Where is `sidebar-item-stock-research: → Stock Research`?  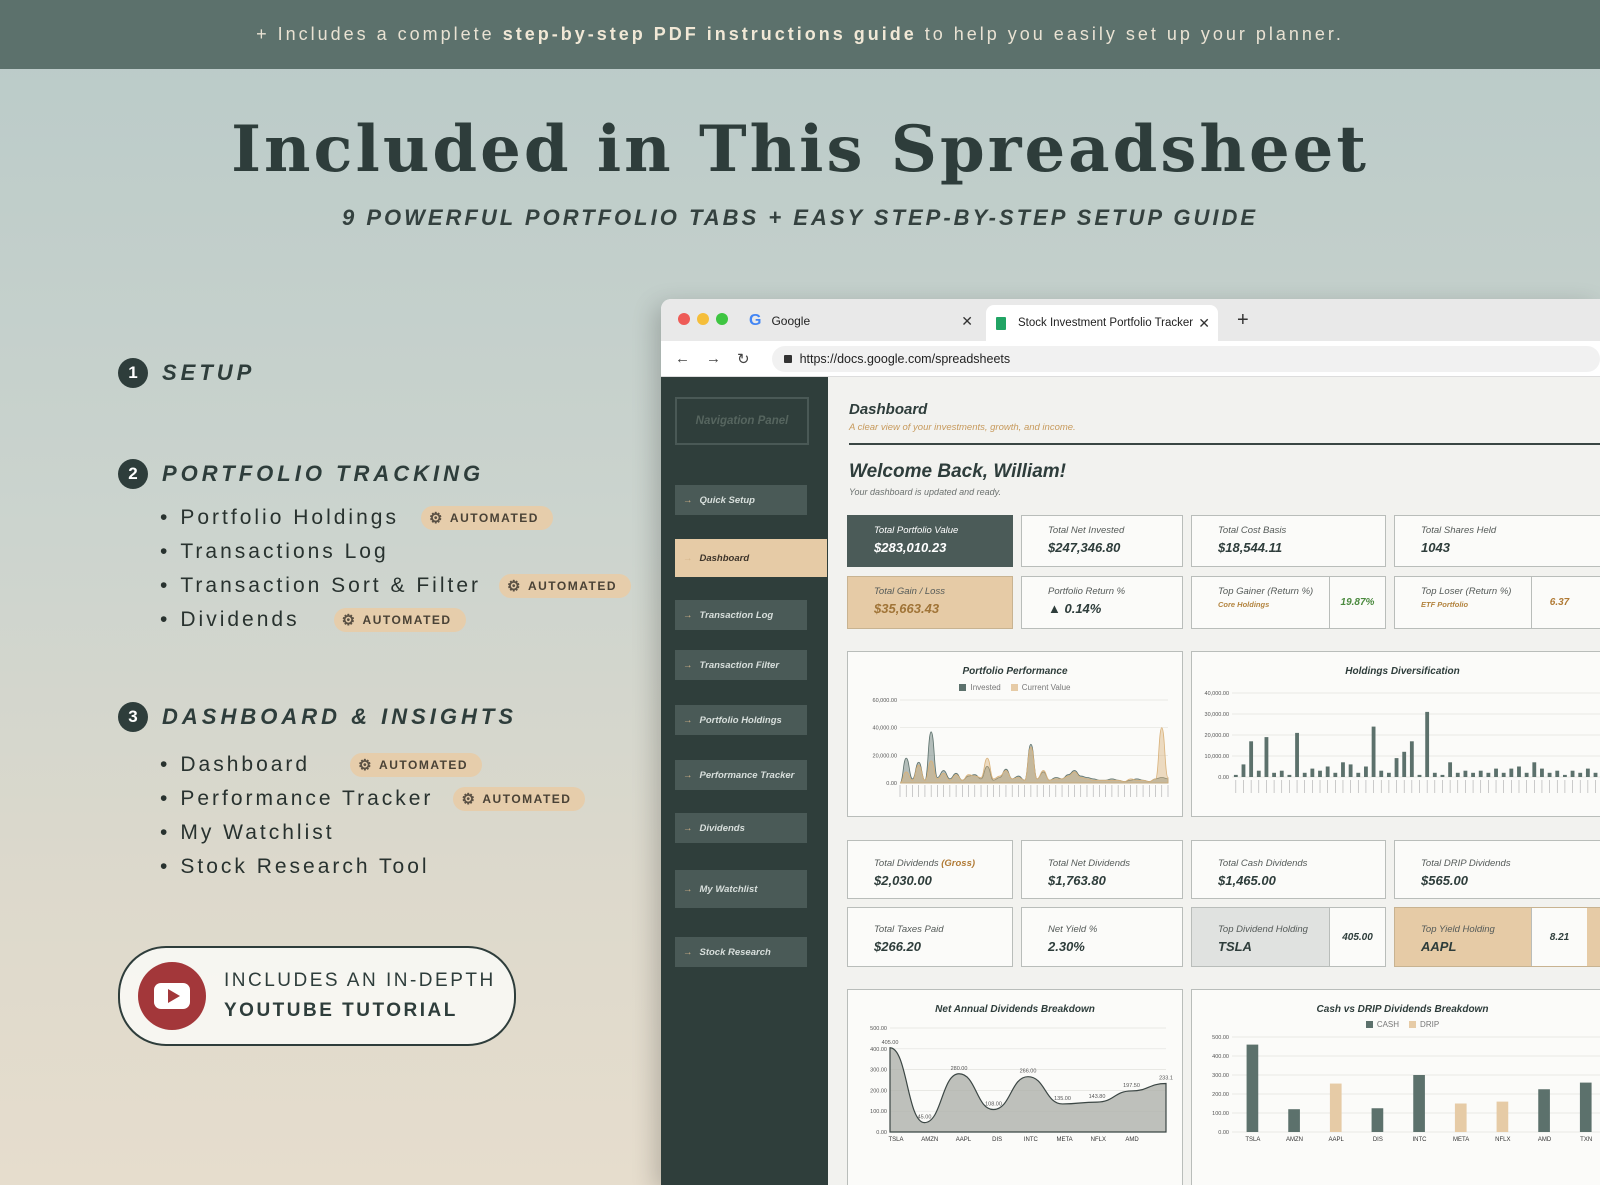
sidebar-item-stock-research: → Stock Research is located at coordinates (741, 952).